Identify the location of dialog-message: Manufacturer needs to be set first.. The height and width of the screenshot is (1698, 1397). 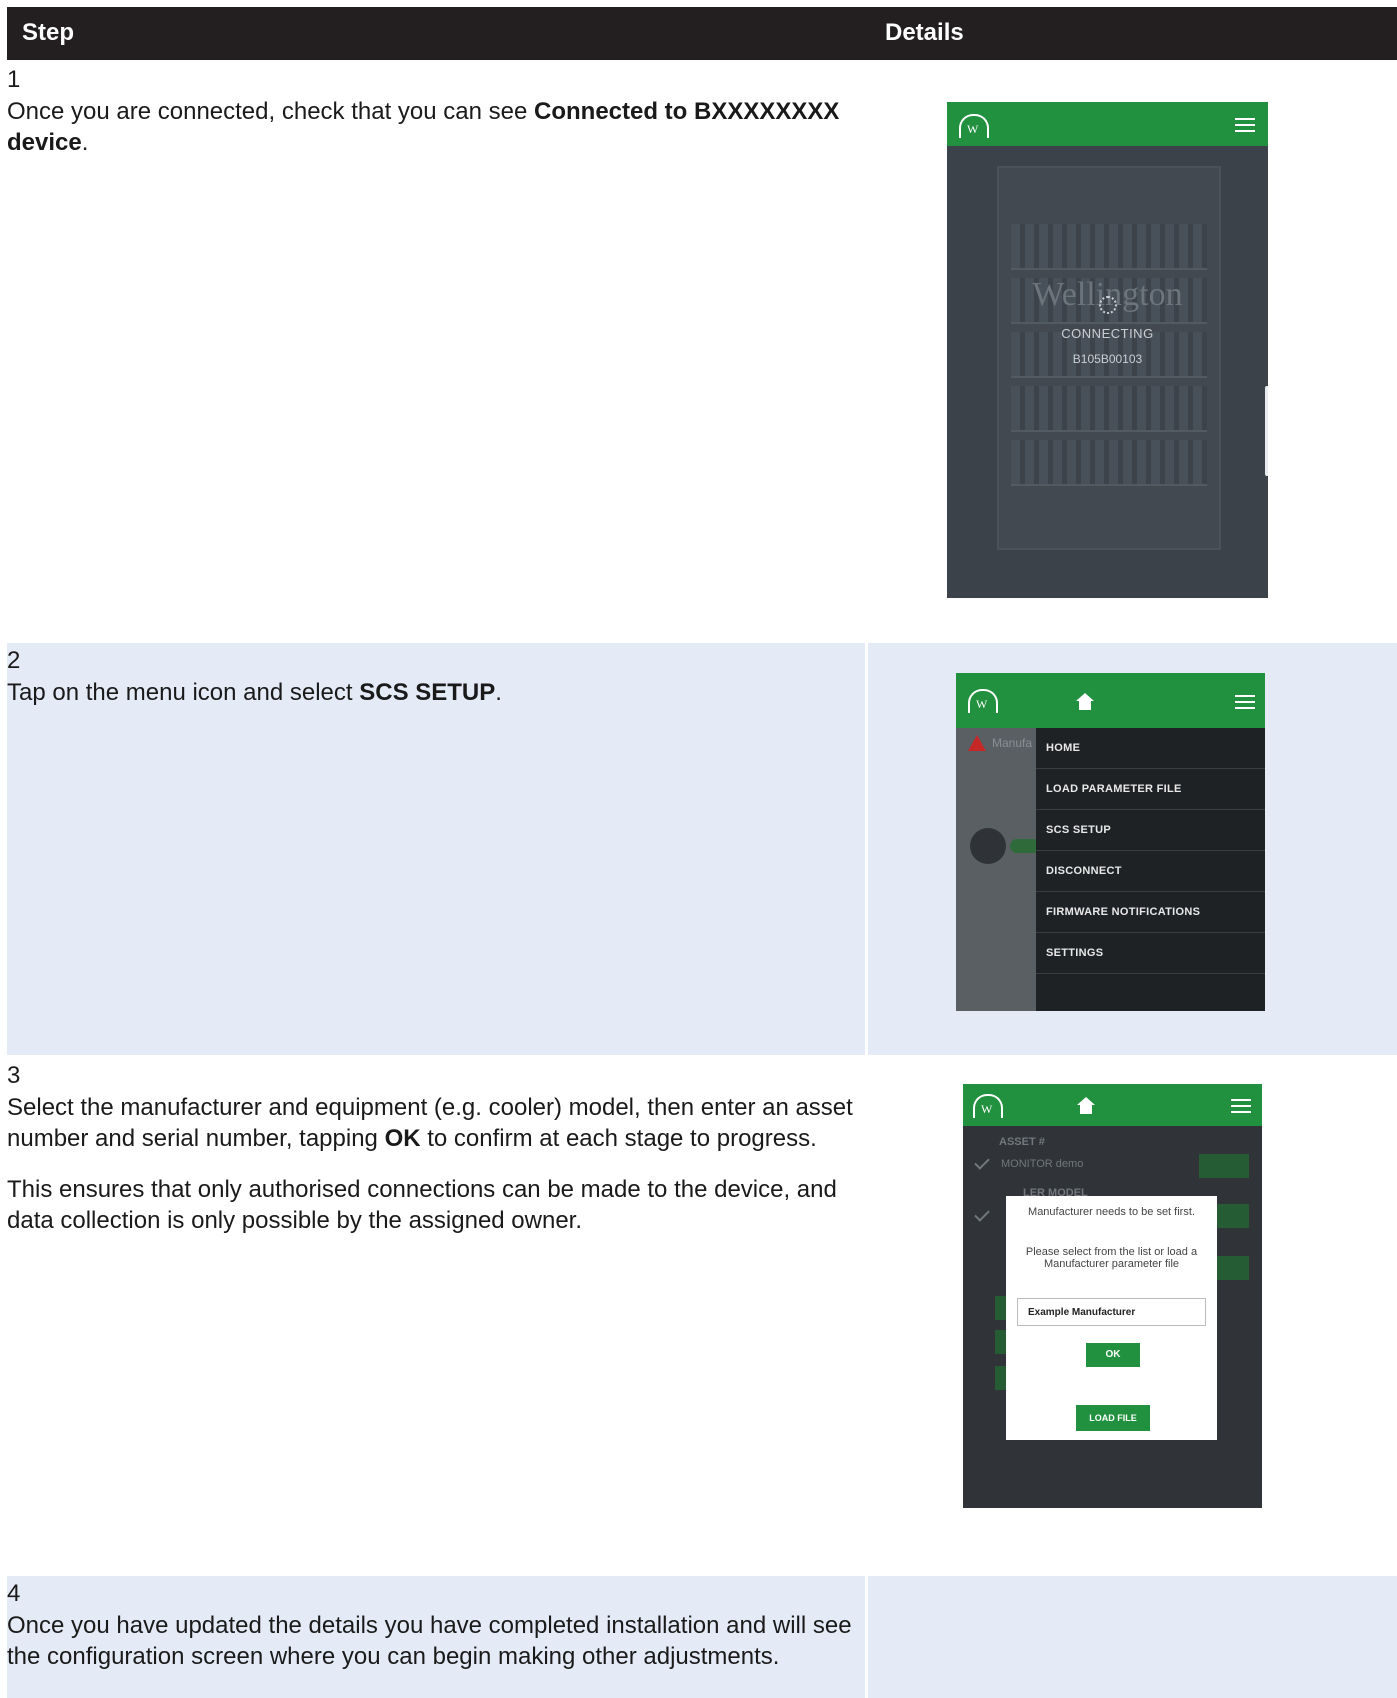
(1111, 1212).